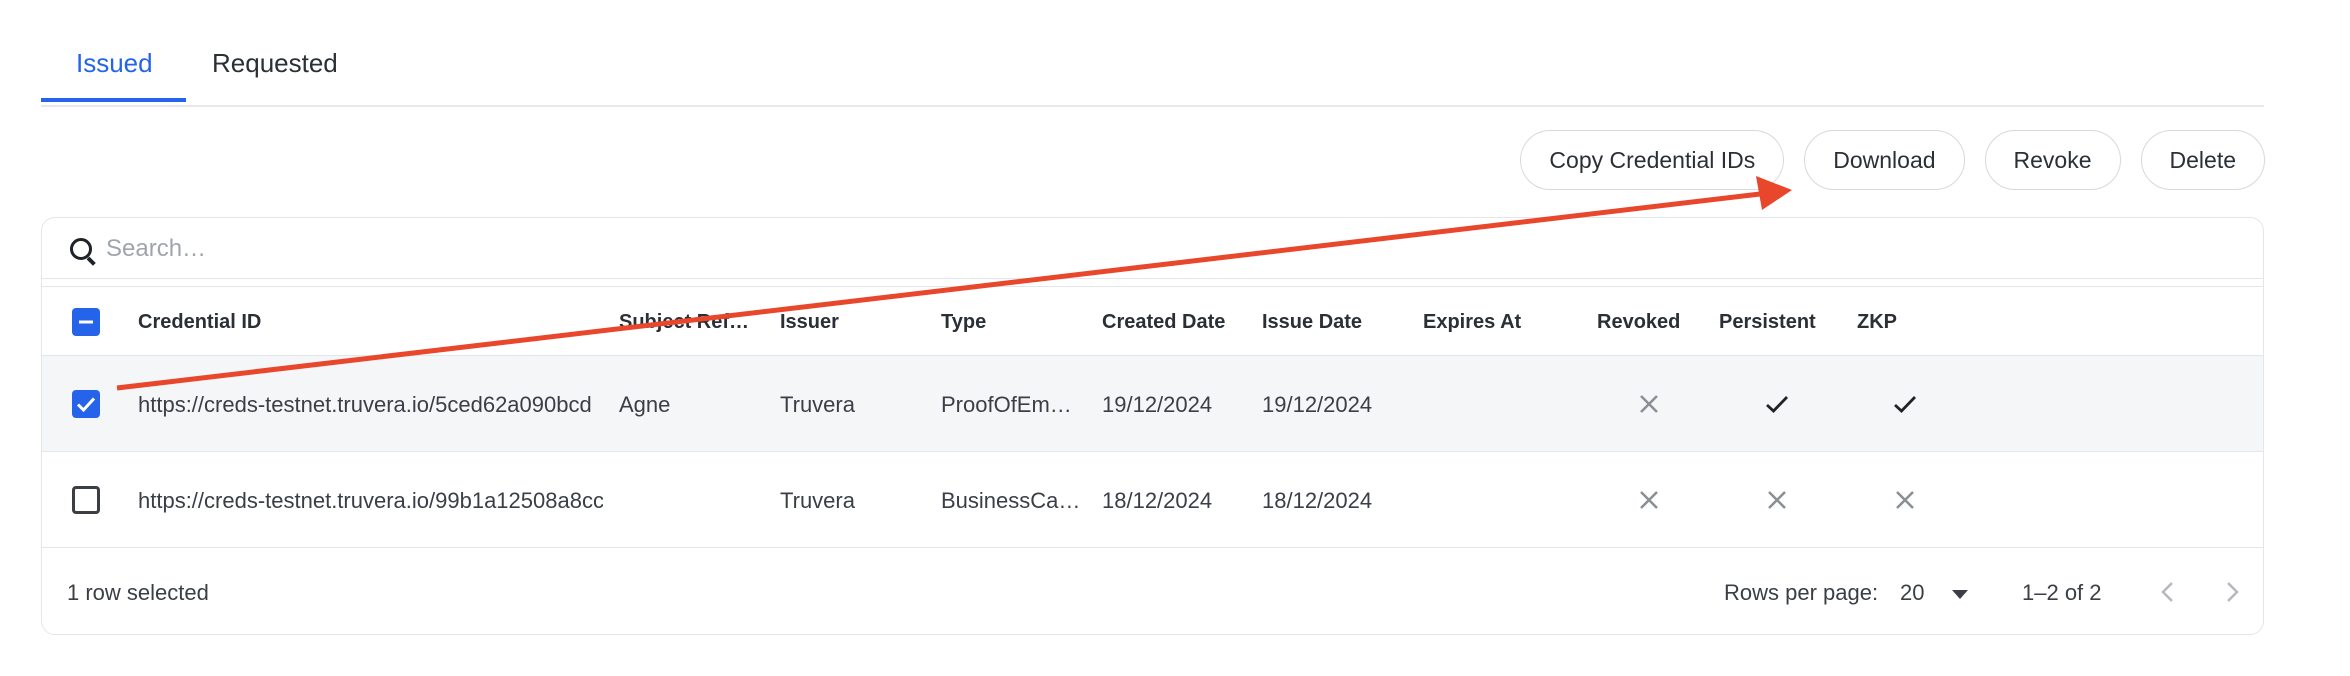 The width and height of the screenshot is (2350, 676). What do you see at coordinates (1652, 160) in the screenshot?
I see `copy-credential-ids-button: Copy Credential IDs` at bounding box center [1652, 160].